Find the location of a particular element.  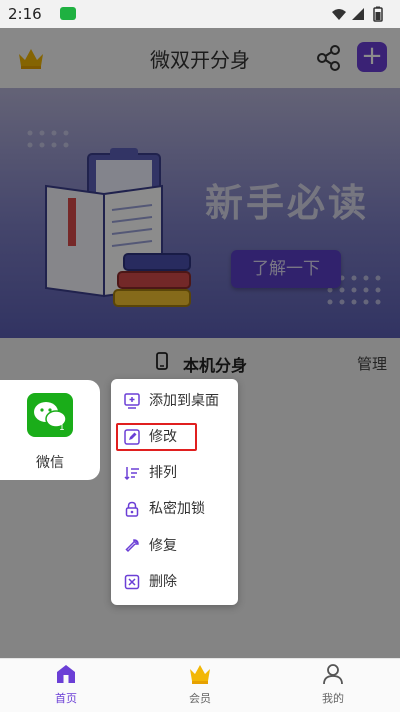

signal-icon is located at coordinates (358, 14).